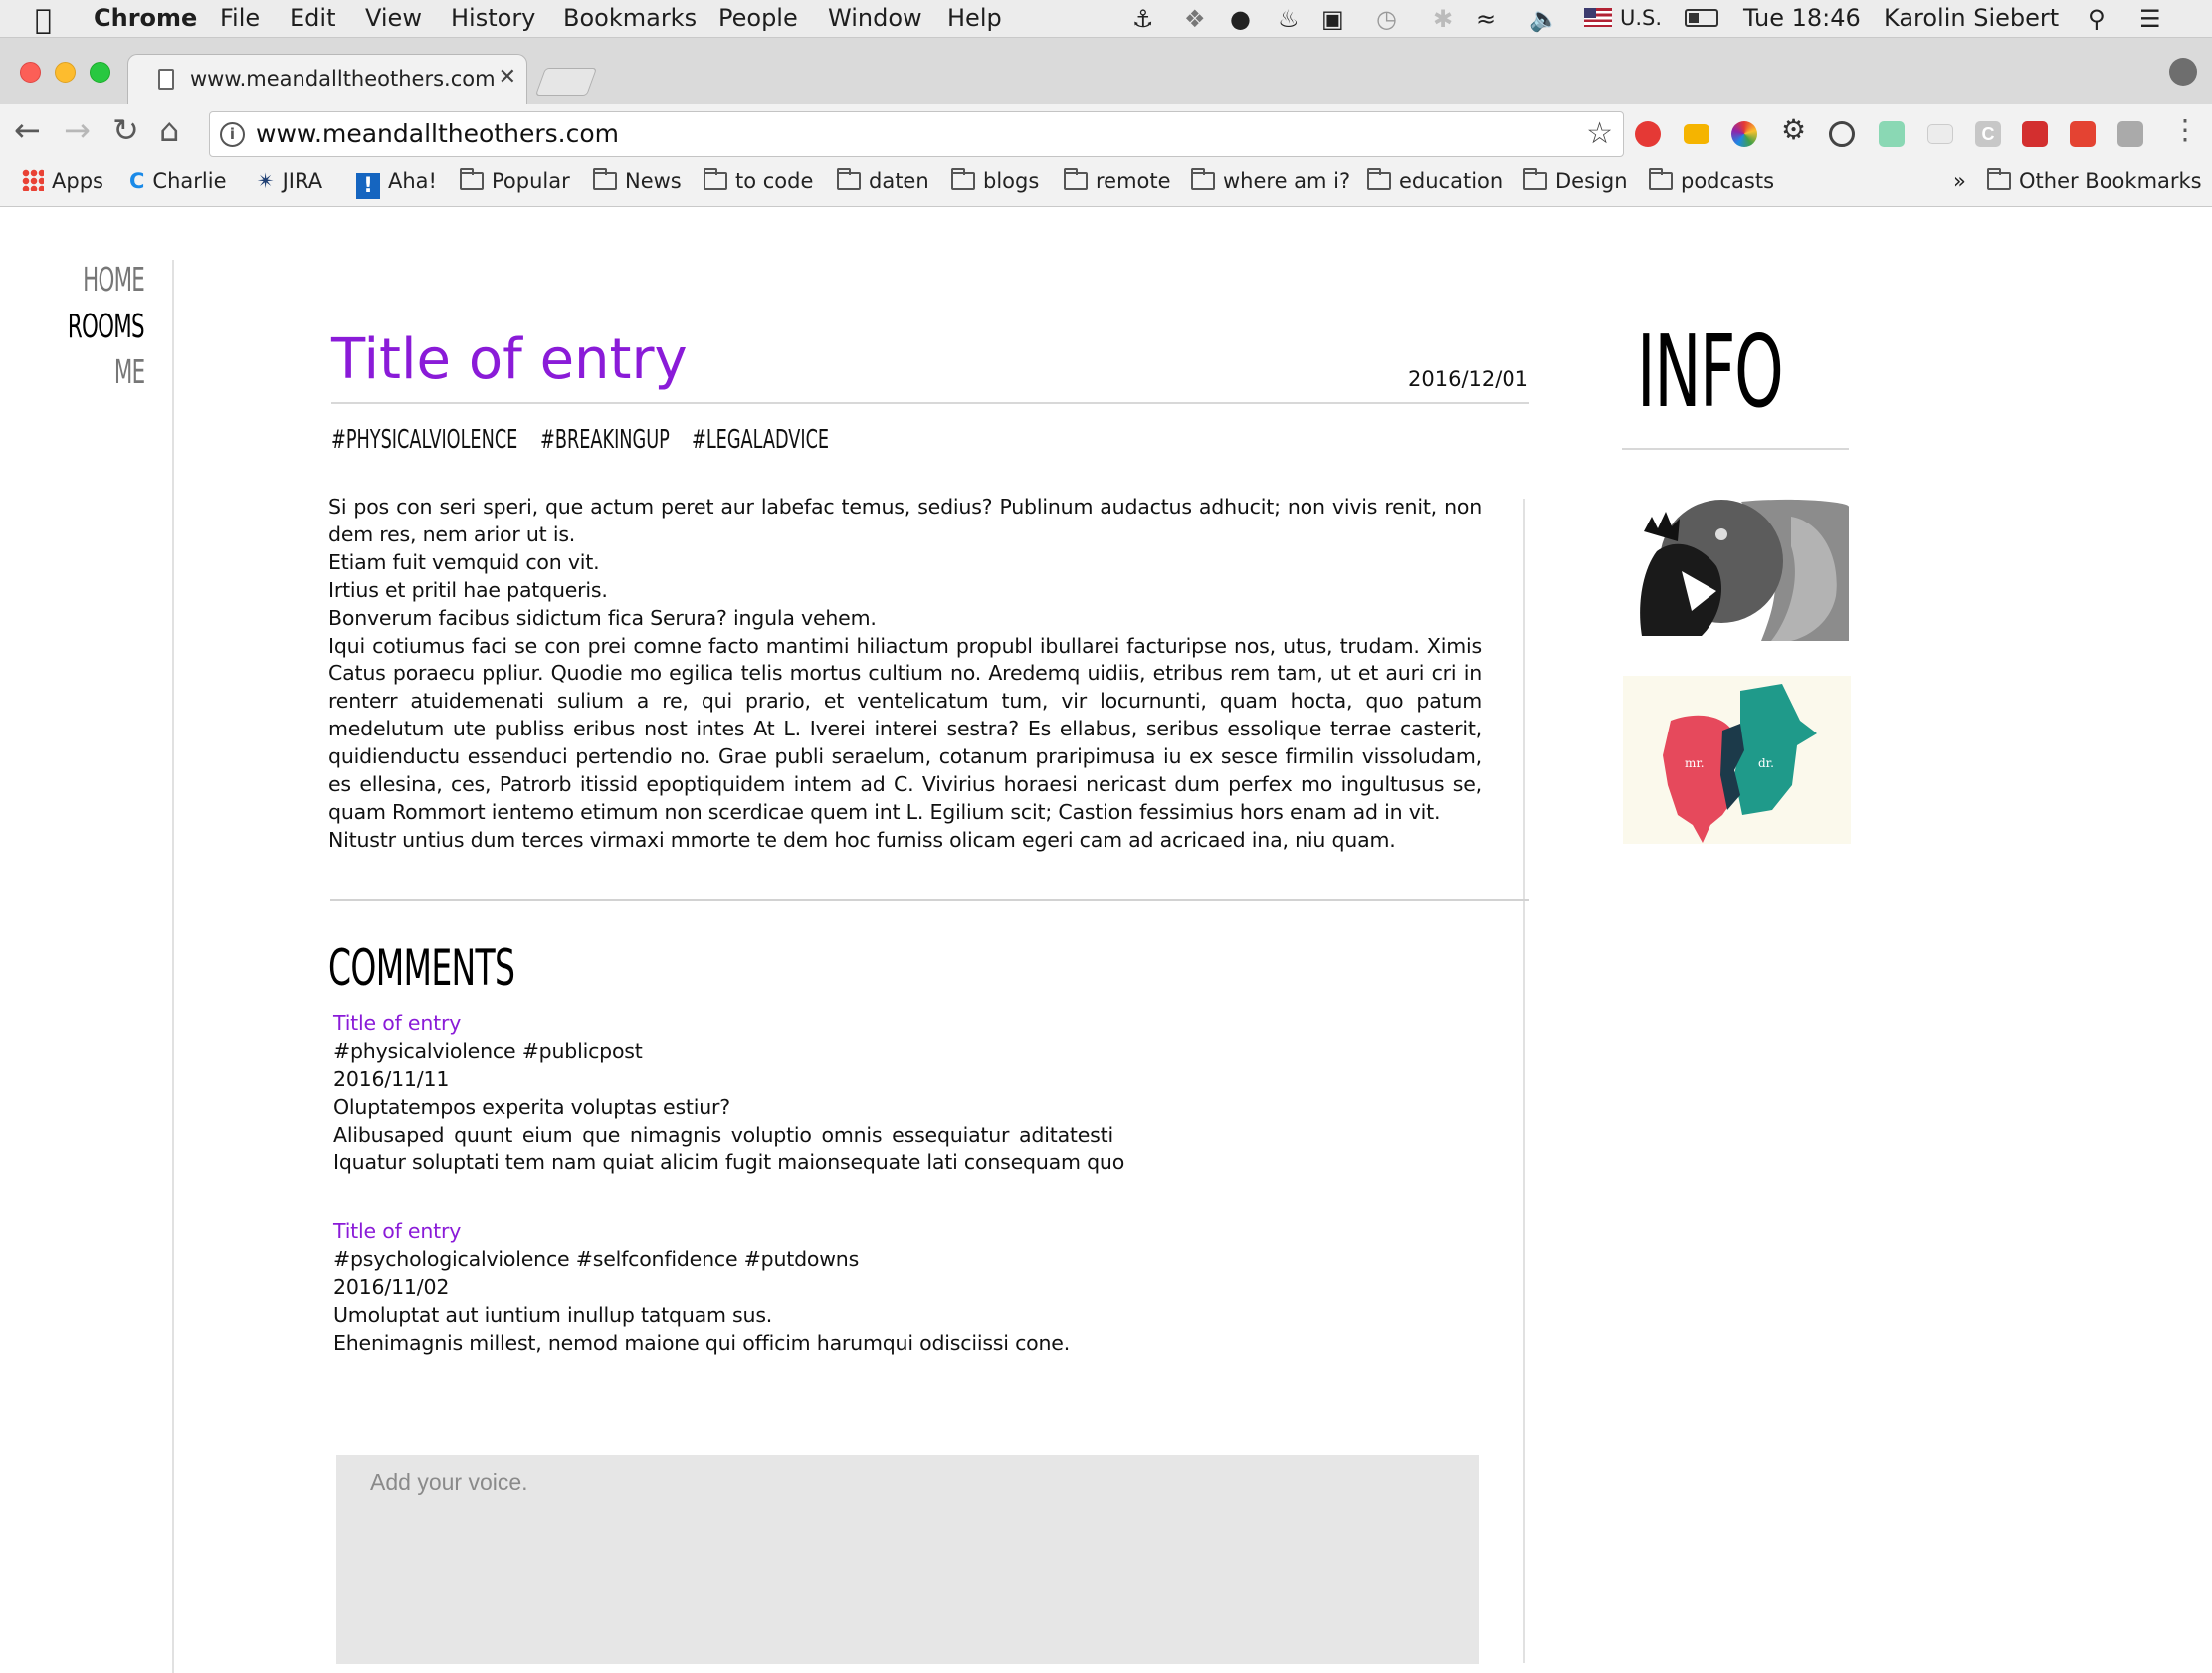 This screenshot has width=2212, height=1673. I want to click on input-source: U.S., so click(1641, 18).